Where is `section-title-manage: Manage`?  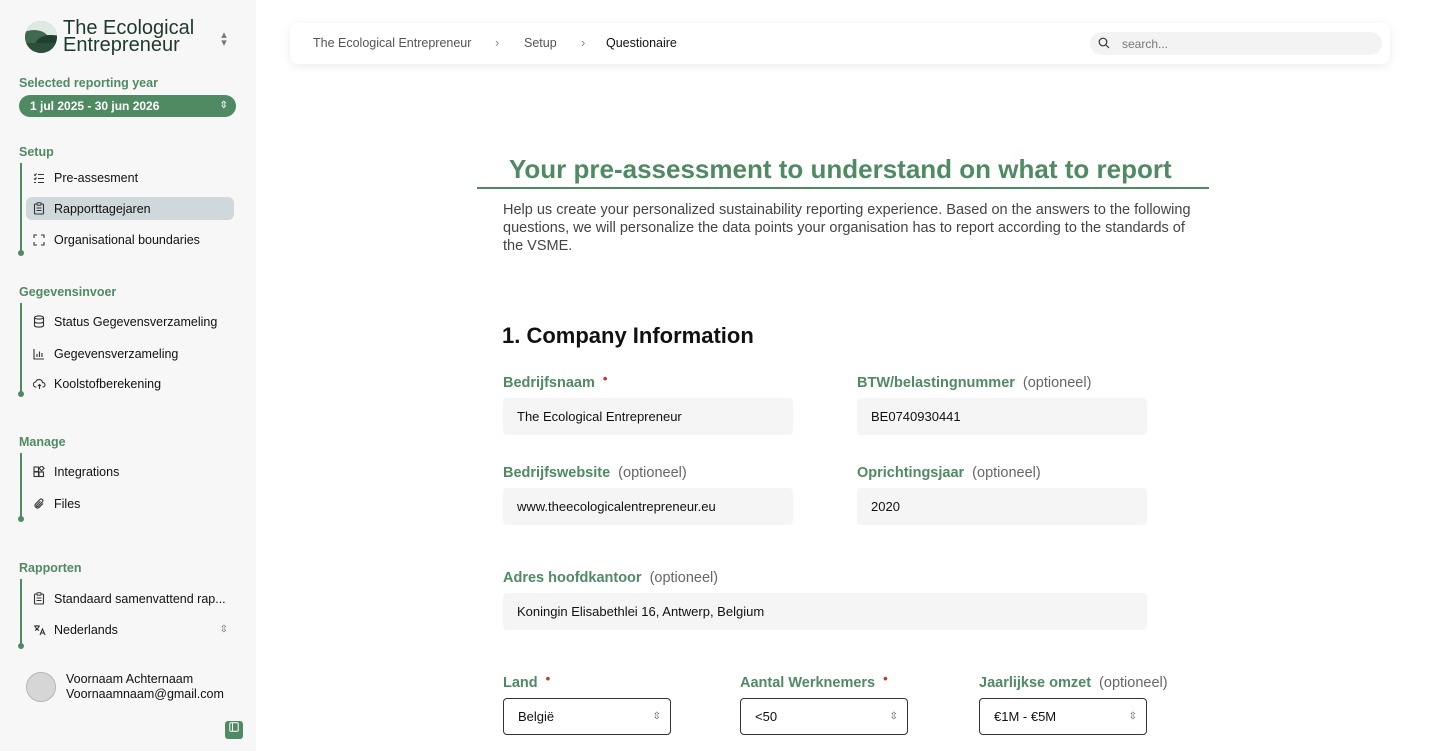
section-title-manage: Manage is located at coordinates (42, 442).